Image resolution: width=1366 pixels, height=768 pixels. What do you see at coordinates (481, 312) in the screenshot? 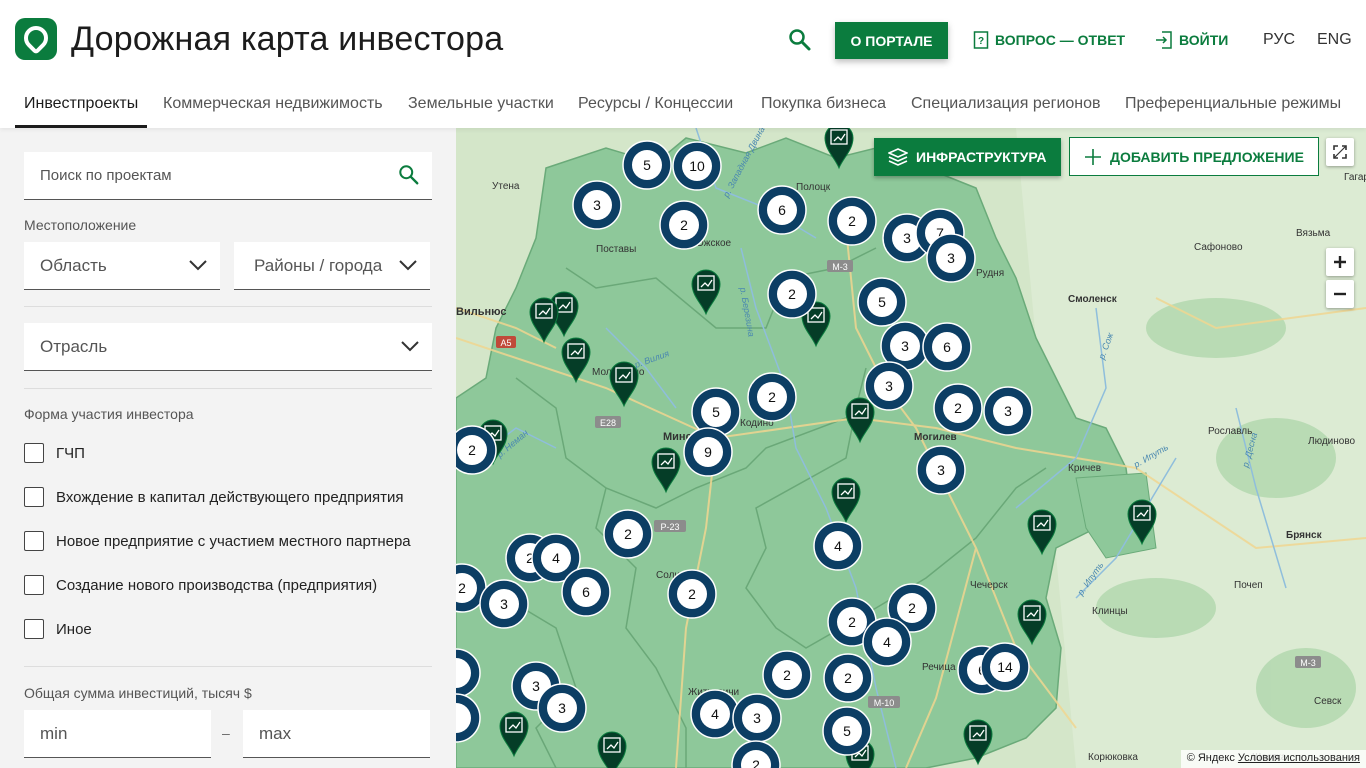
I see `city-label-vilnius: Вильнюс` at bounding box center [481, 312].